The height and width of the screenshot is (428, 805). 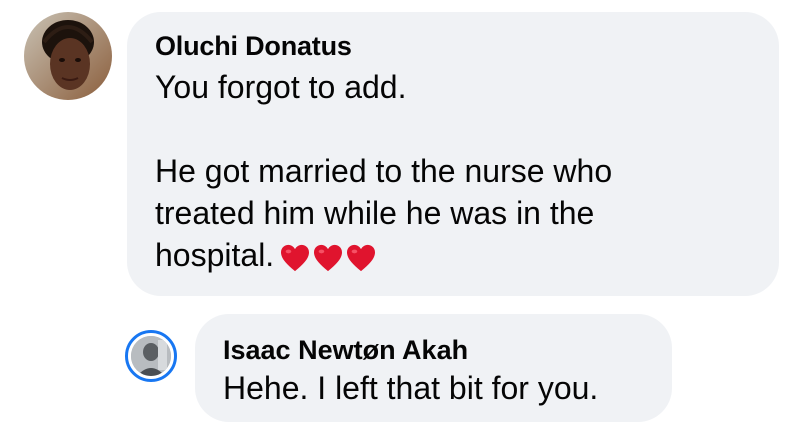 What do you see at coordinates (281, 87) in the screenshot?
I see `comment-line: You forgot to add.` at bounding box center [281, 87].